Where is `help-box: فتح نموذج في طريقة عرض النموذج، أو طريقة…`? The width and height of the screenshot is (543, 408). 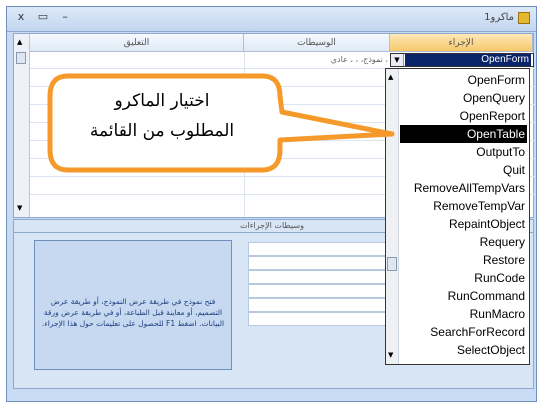
help-box: فتح نموذج في طريقة عرض النموذج، أو طريقة… is located at coordinates (133, 305).